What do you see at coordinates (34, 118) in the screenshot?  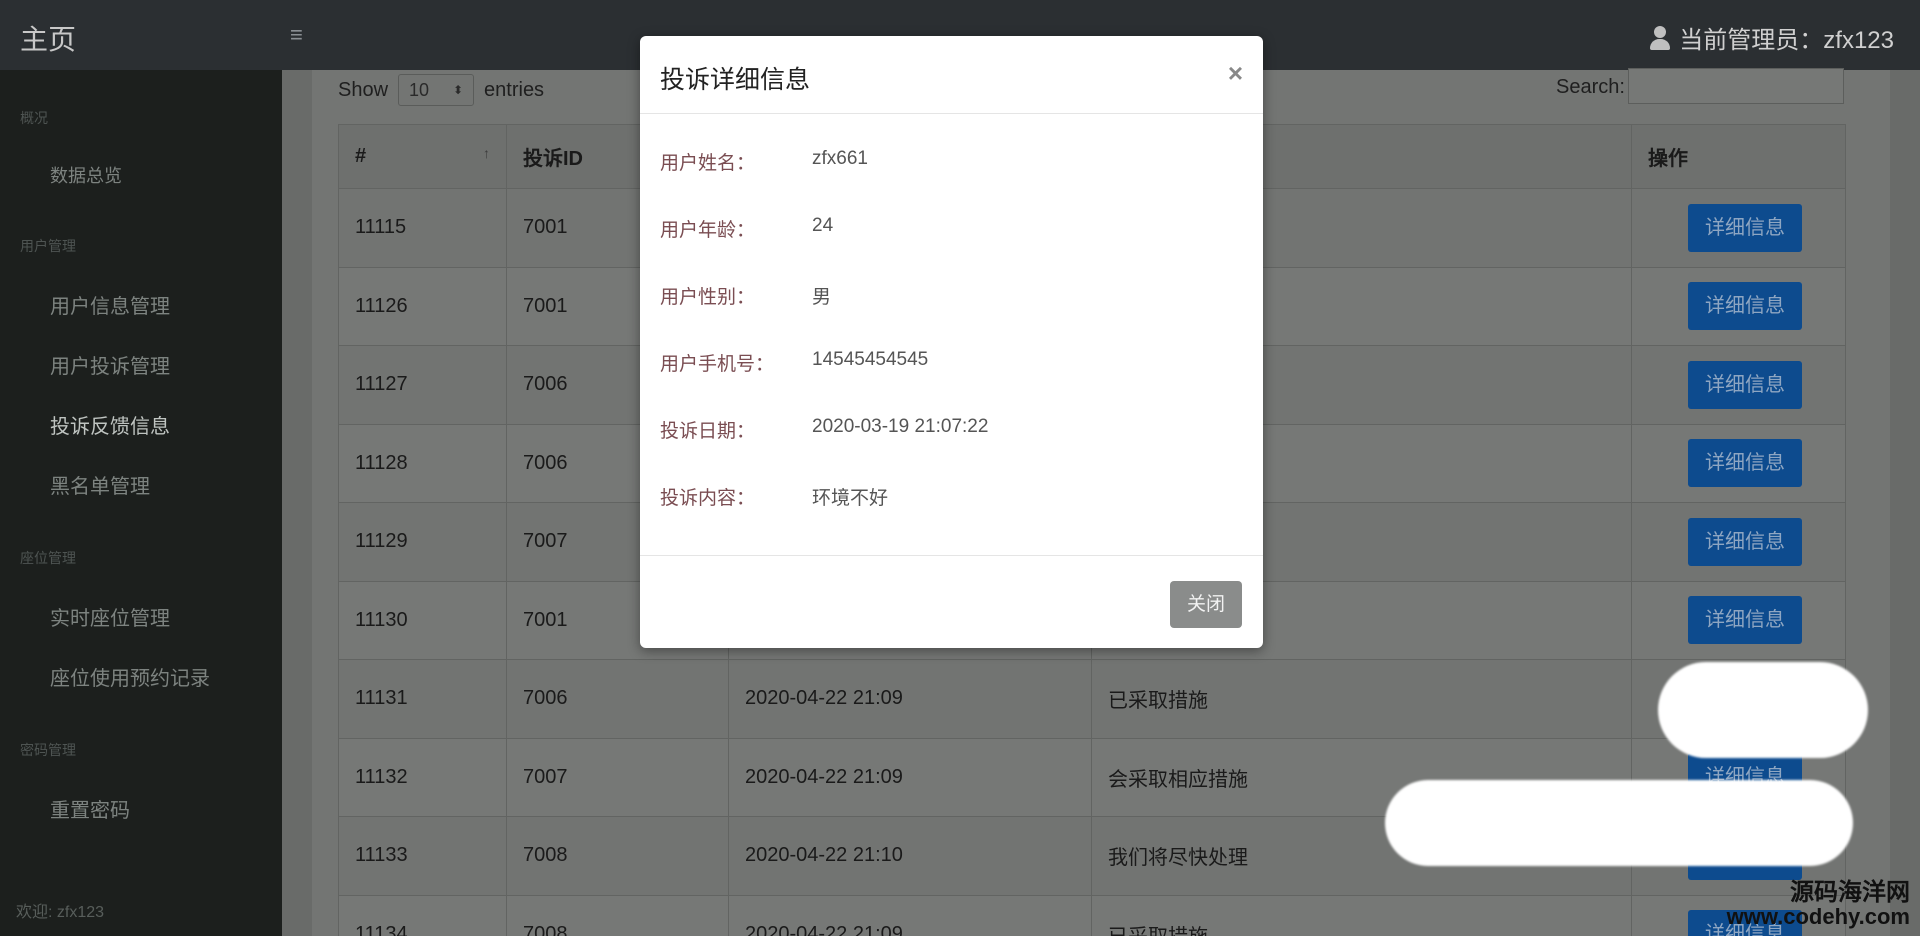 I see `sidebar-section-overview: 概况` at bounding box center [34, 118].